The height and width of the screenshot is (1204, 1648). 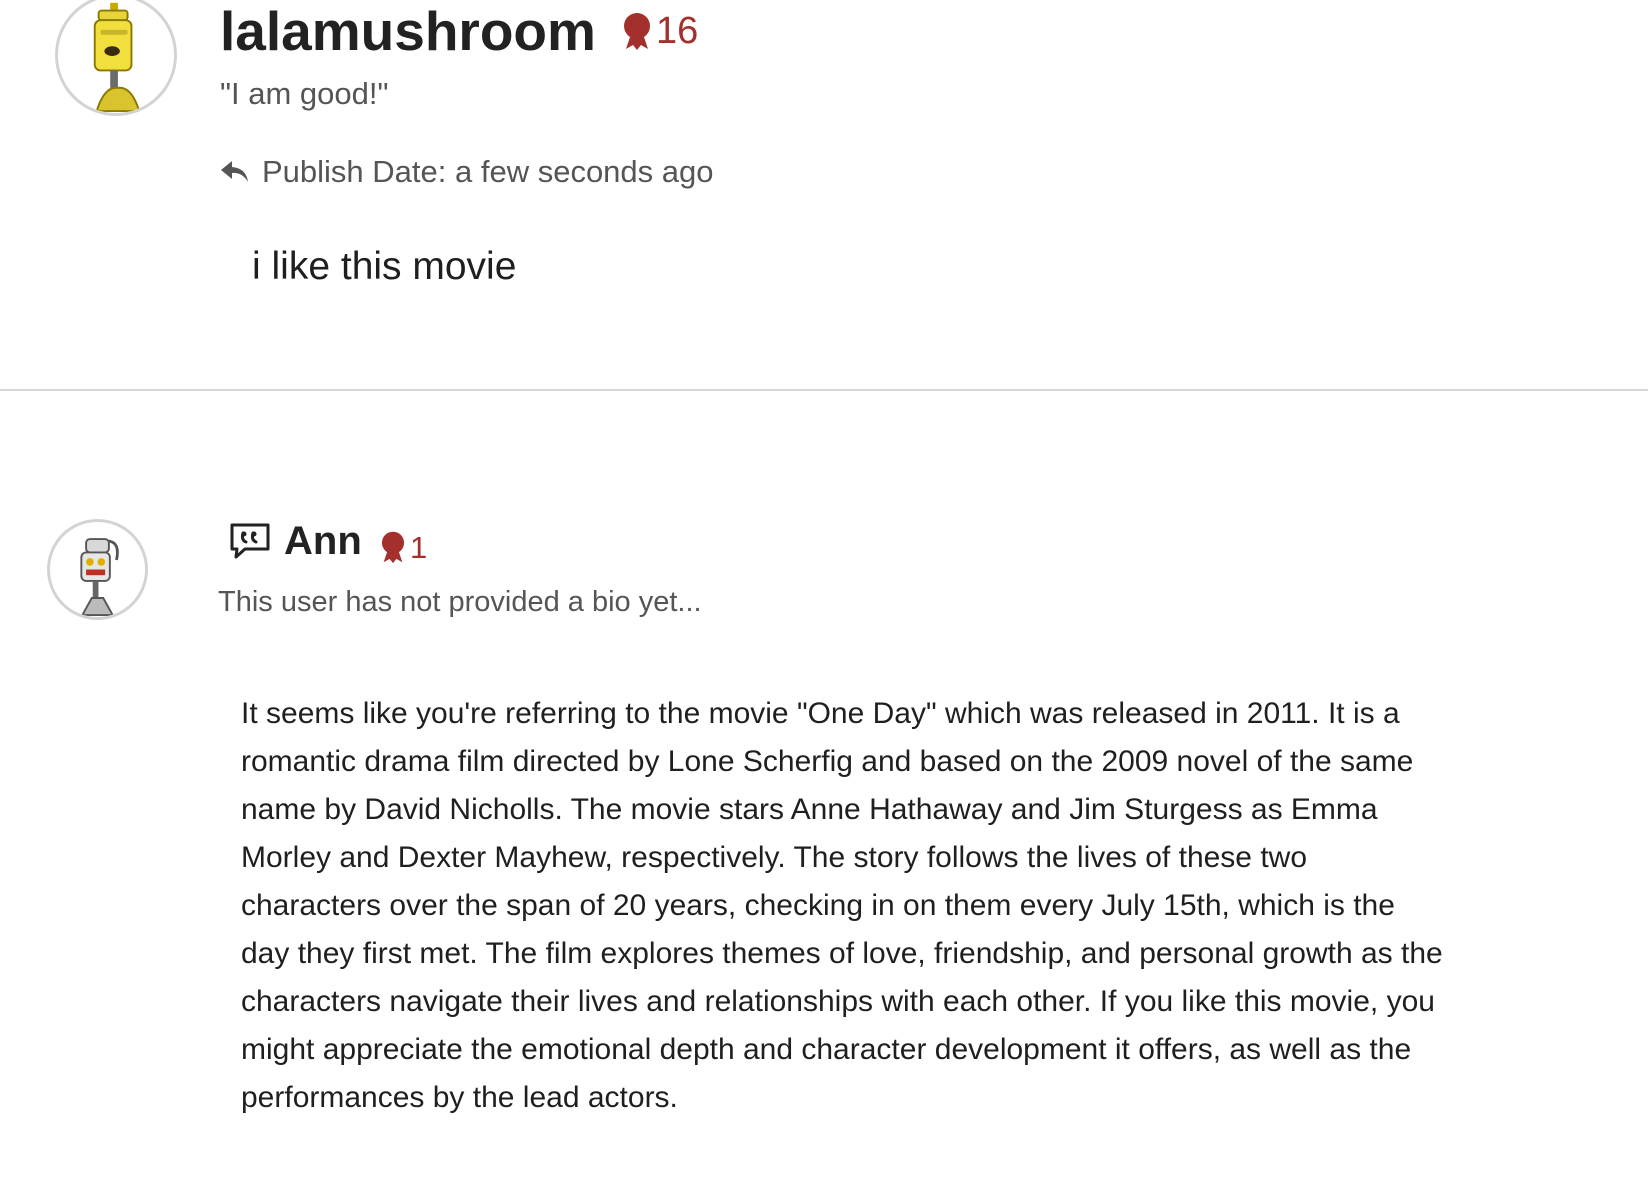 I want to click on reputation-count: 16, so click(x=677, y=31).